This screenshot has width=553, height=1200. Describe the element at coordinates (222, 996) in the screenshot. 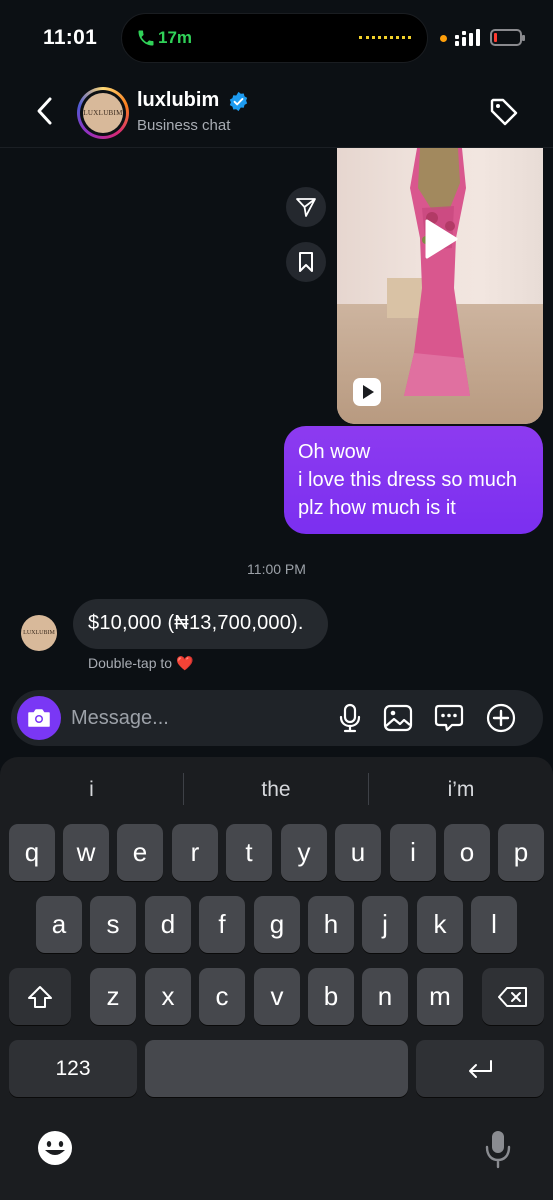

I see `key-c: c` at that location.